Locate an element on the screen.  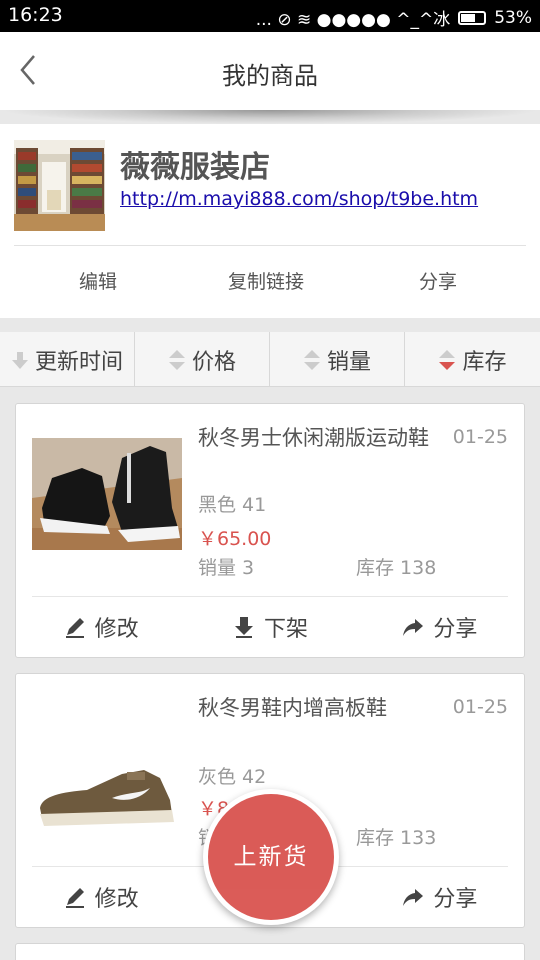
share-shop-button: 分享 is located at coordinates (438, 282).